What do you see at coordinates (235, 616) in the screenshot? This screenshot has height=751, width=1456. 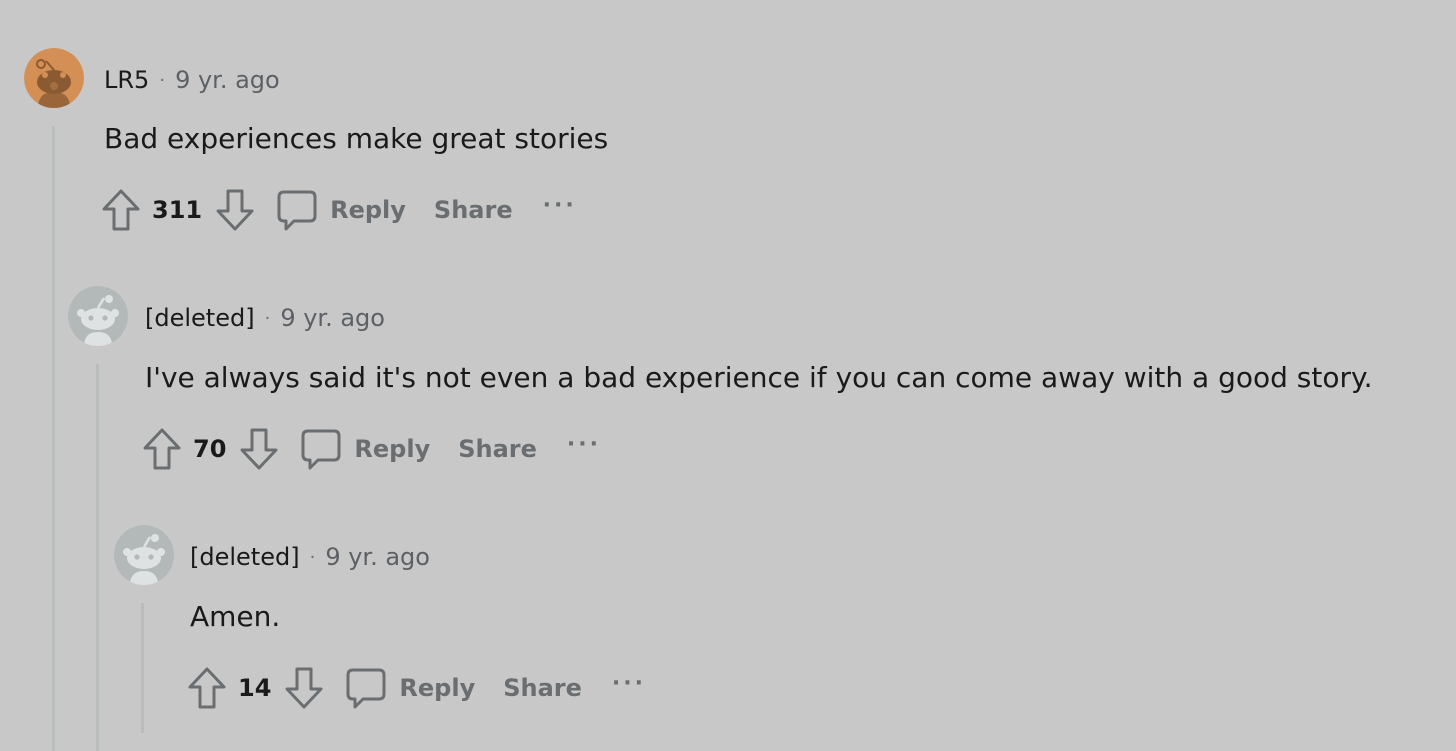 I see `comment-body: Amen.` at bounding box center [235, 616].